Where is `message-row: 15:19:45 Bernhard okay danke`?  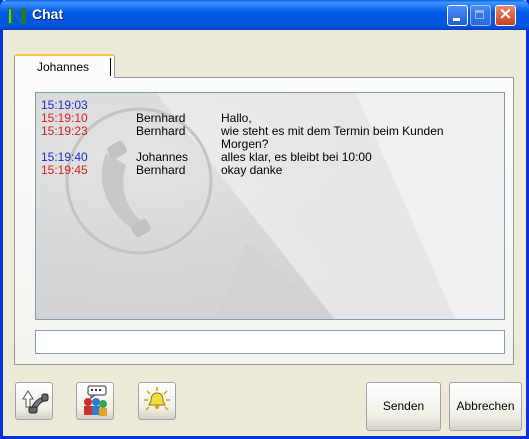
message-row: 15:19:45 Bernhard okay danke is located at coordinates (271, 170).